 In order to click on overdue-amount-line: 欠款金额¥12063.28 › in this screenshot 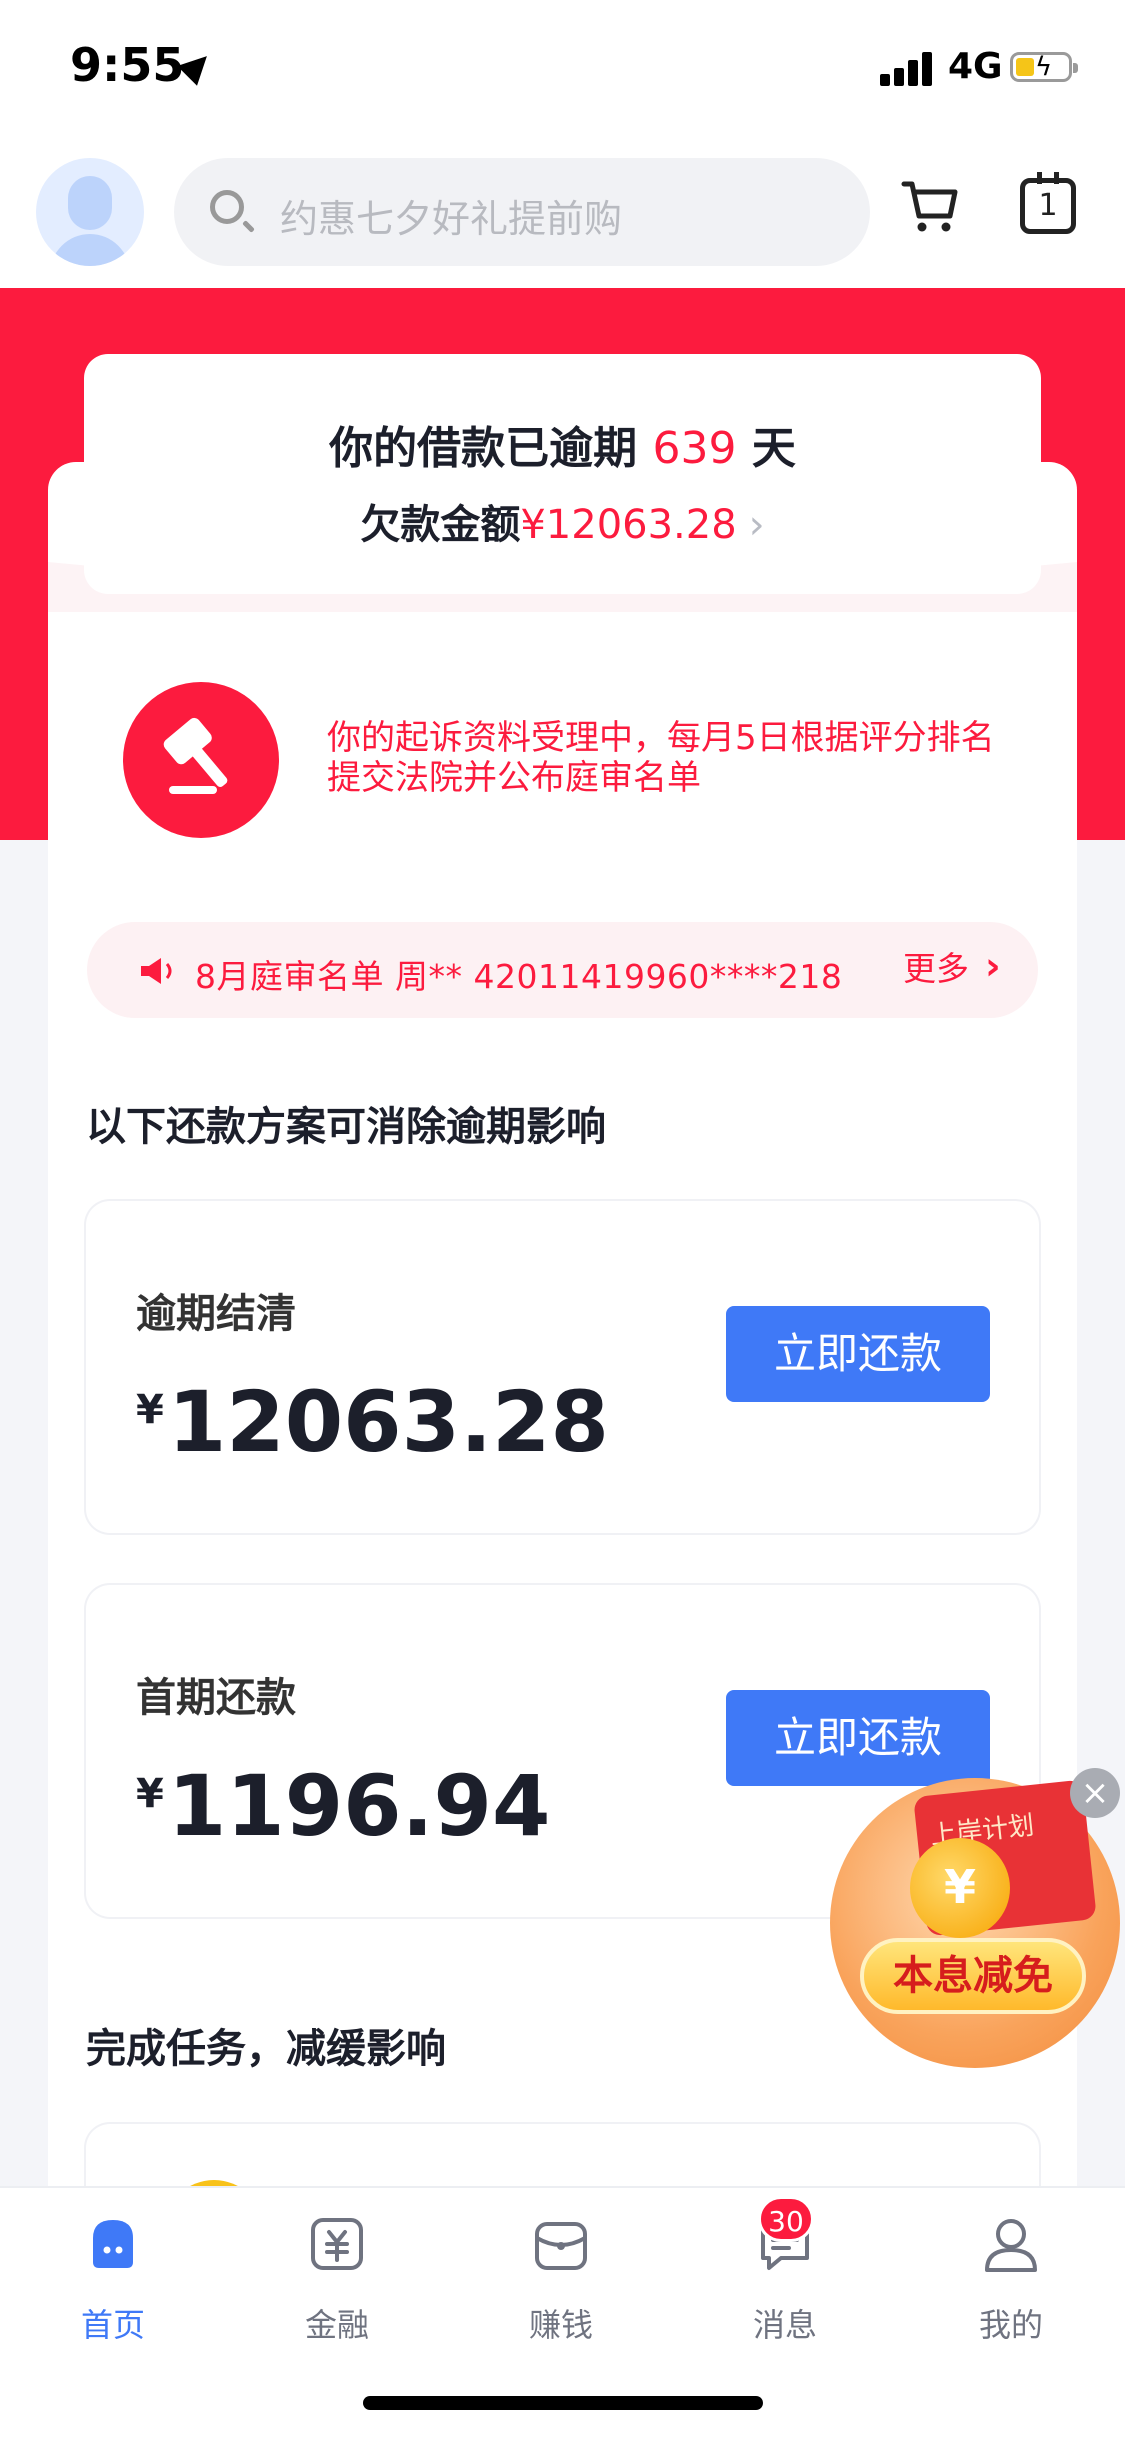, I will do `click(562, 521)`.